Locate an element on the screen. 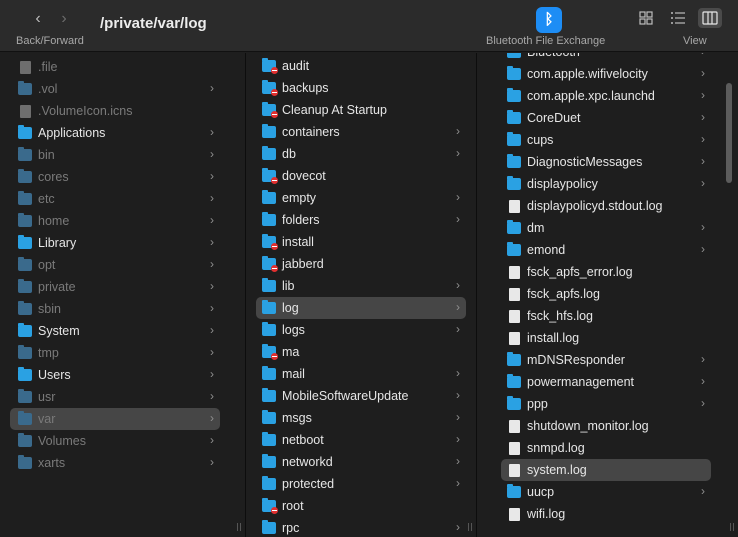 This screenshot has height=537, width=738. col1-item: Users › is located at coordinates (115, 375).